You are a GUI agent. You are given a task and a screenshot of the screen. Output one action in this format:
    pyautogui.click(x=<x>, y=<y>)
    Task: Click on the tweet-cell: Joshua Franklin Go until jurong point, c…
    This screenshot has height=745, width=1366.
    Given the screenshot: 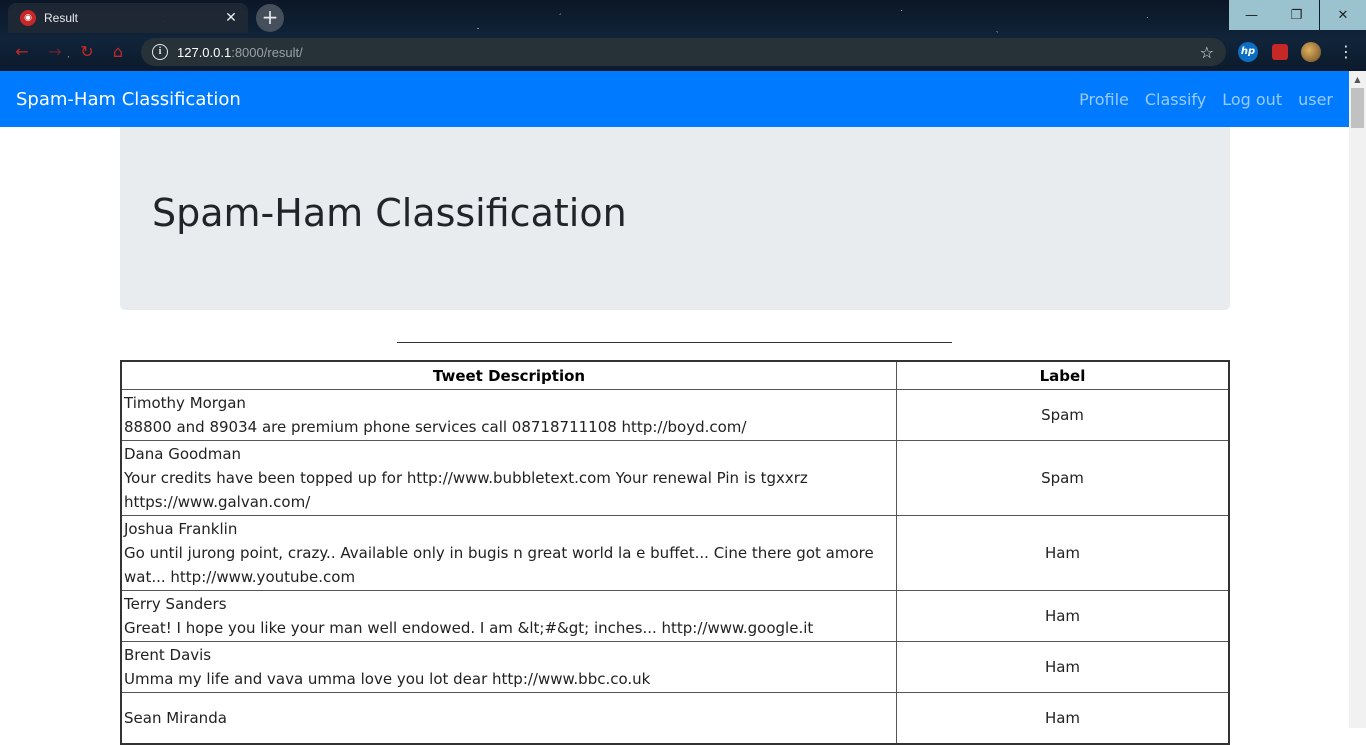 What is the action you would take?
    pyautogui.click(x=508, y=553)
    